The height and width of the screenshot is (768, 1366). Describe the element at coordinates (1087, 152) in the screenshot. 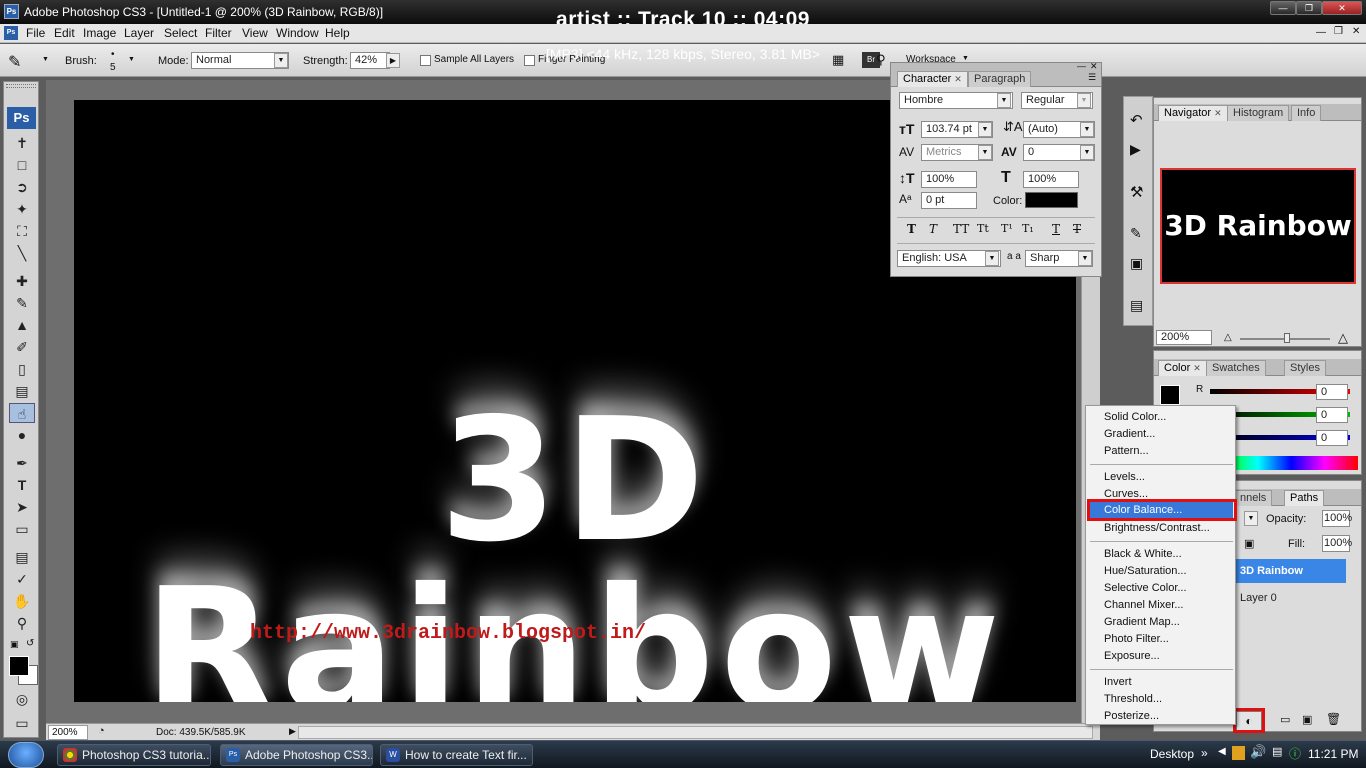

I see `tracking-dropdown-icon: ▼` at that location.